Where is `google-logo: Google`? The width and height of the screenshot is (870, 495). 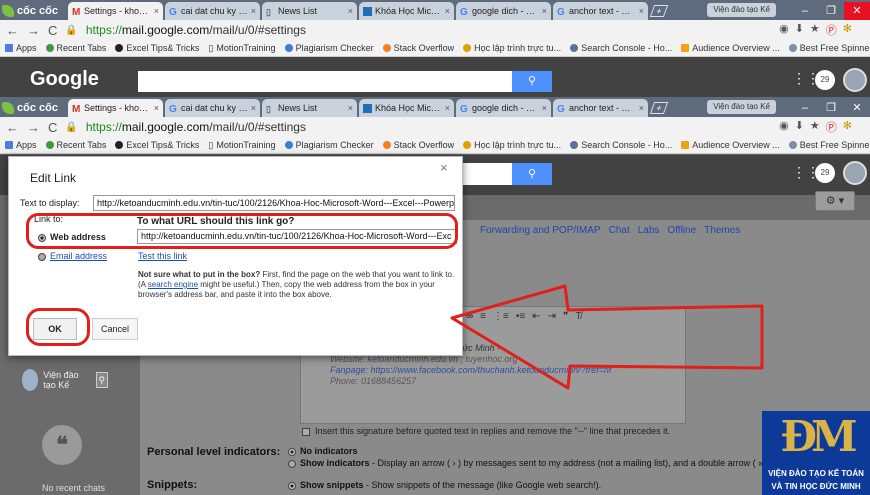 google-logo: Google is located at coordinates (64, 79).